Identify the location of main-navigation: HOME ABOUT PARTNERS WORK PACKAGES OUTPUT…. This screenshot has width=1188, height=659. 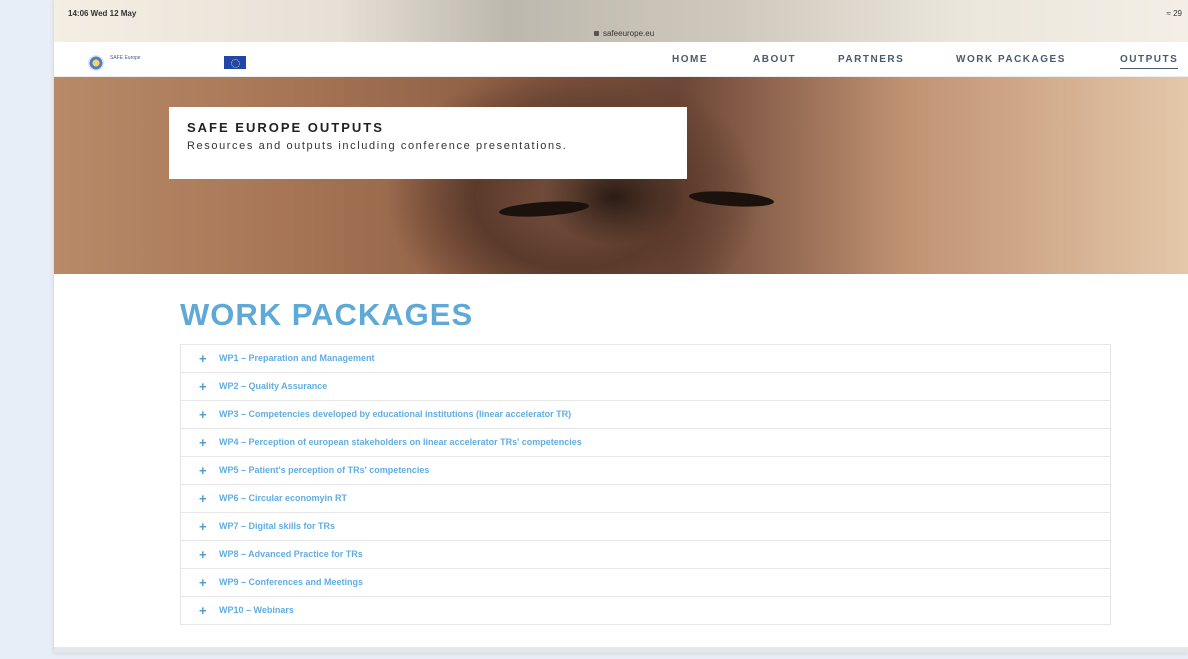
(621, 64).